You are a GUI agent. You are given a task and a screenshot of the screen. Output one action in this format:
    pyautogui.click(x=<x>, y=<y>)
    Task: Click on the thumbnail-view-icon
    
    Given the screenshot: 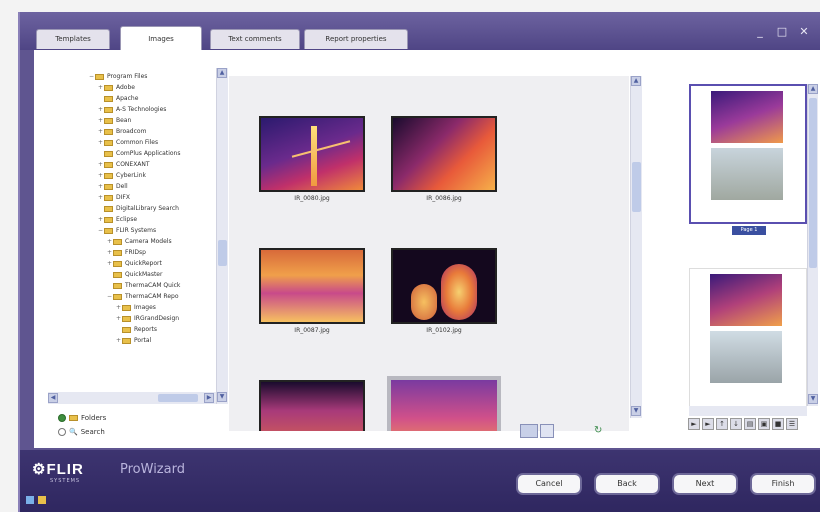 What is the action you would take?
    pyautogui.click(x=529, y=431)
    